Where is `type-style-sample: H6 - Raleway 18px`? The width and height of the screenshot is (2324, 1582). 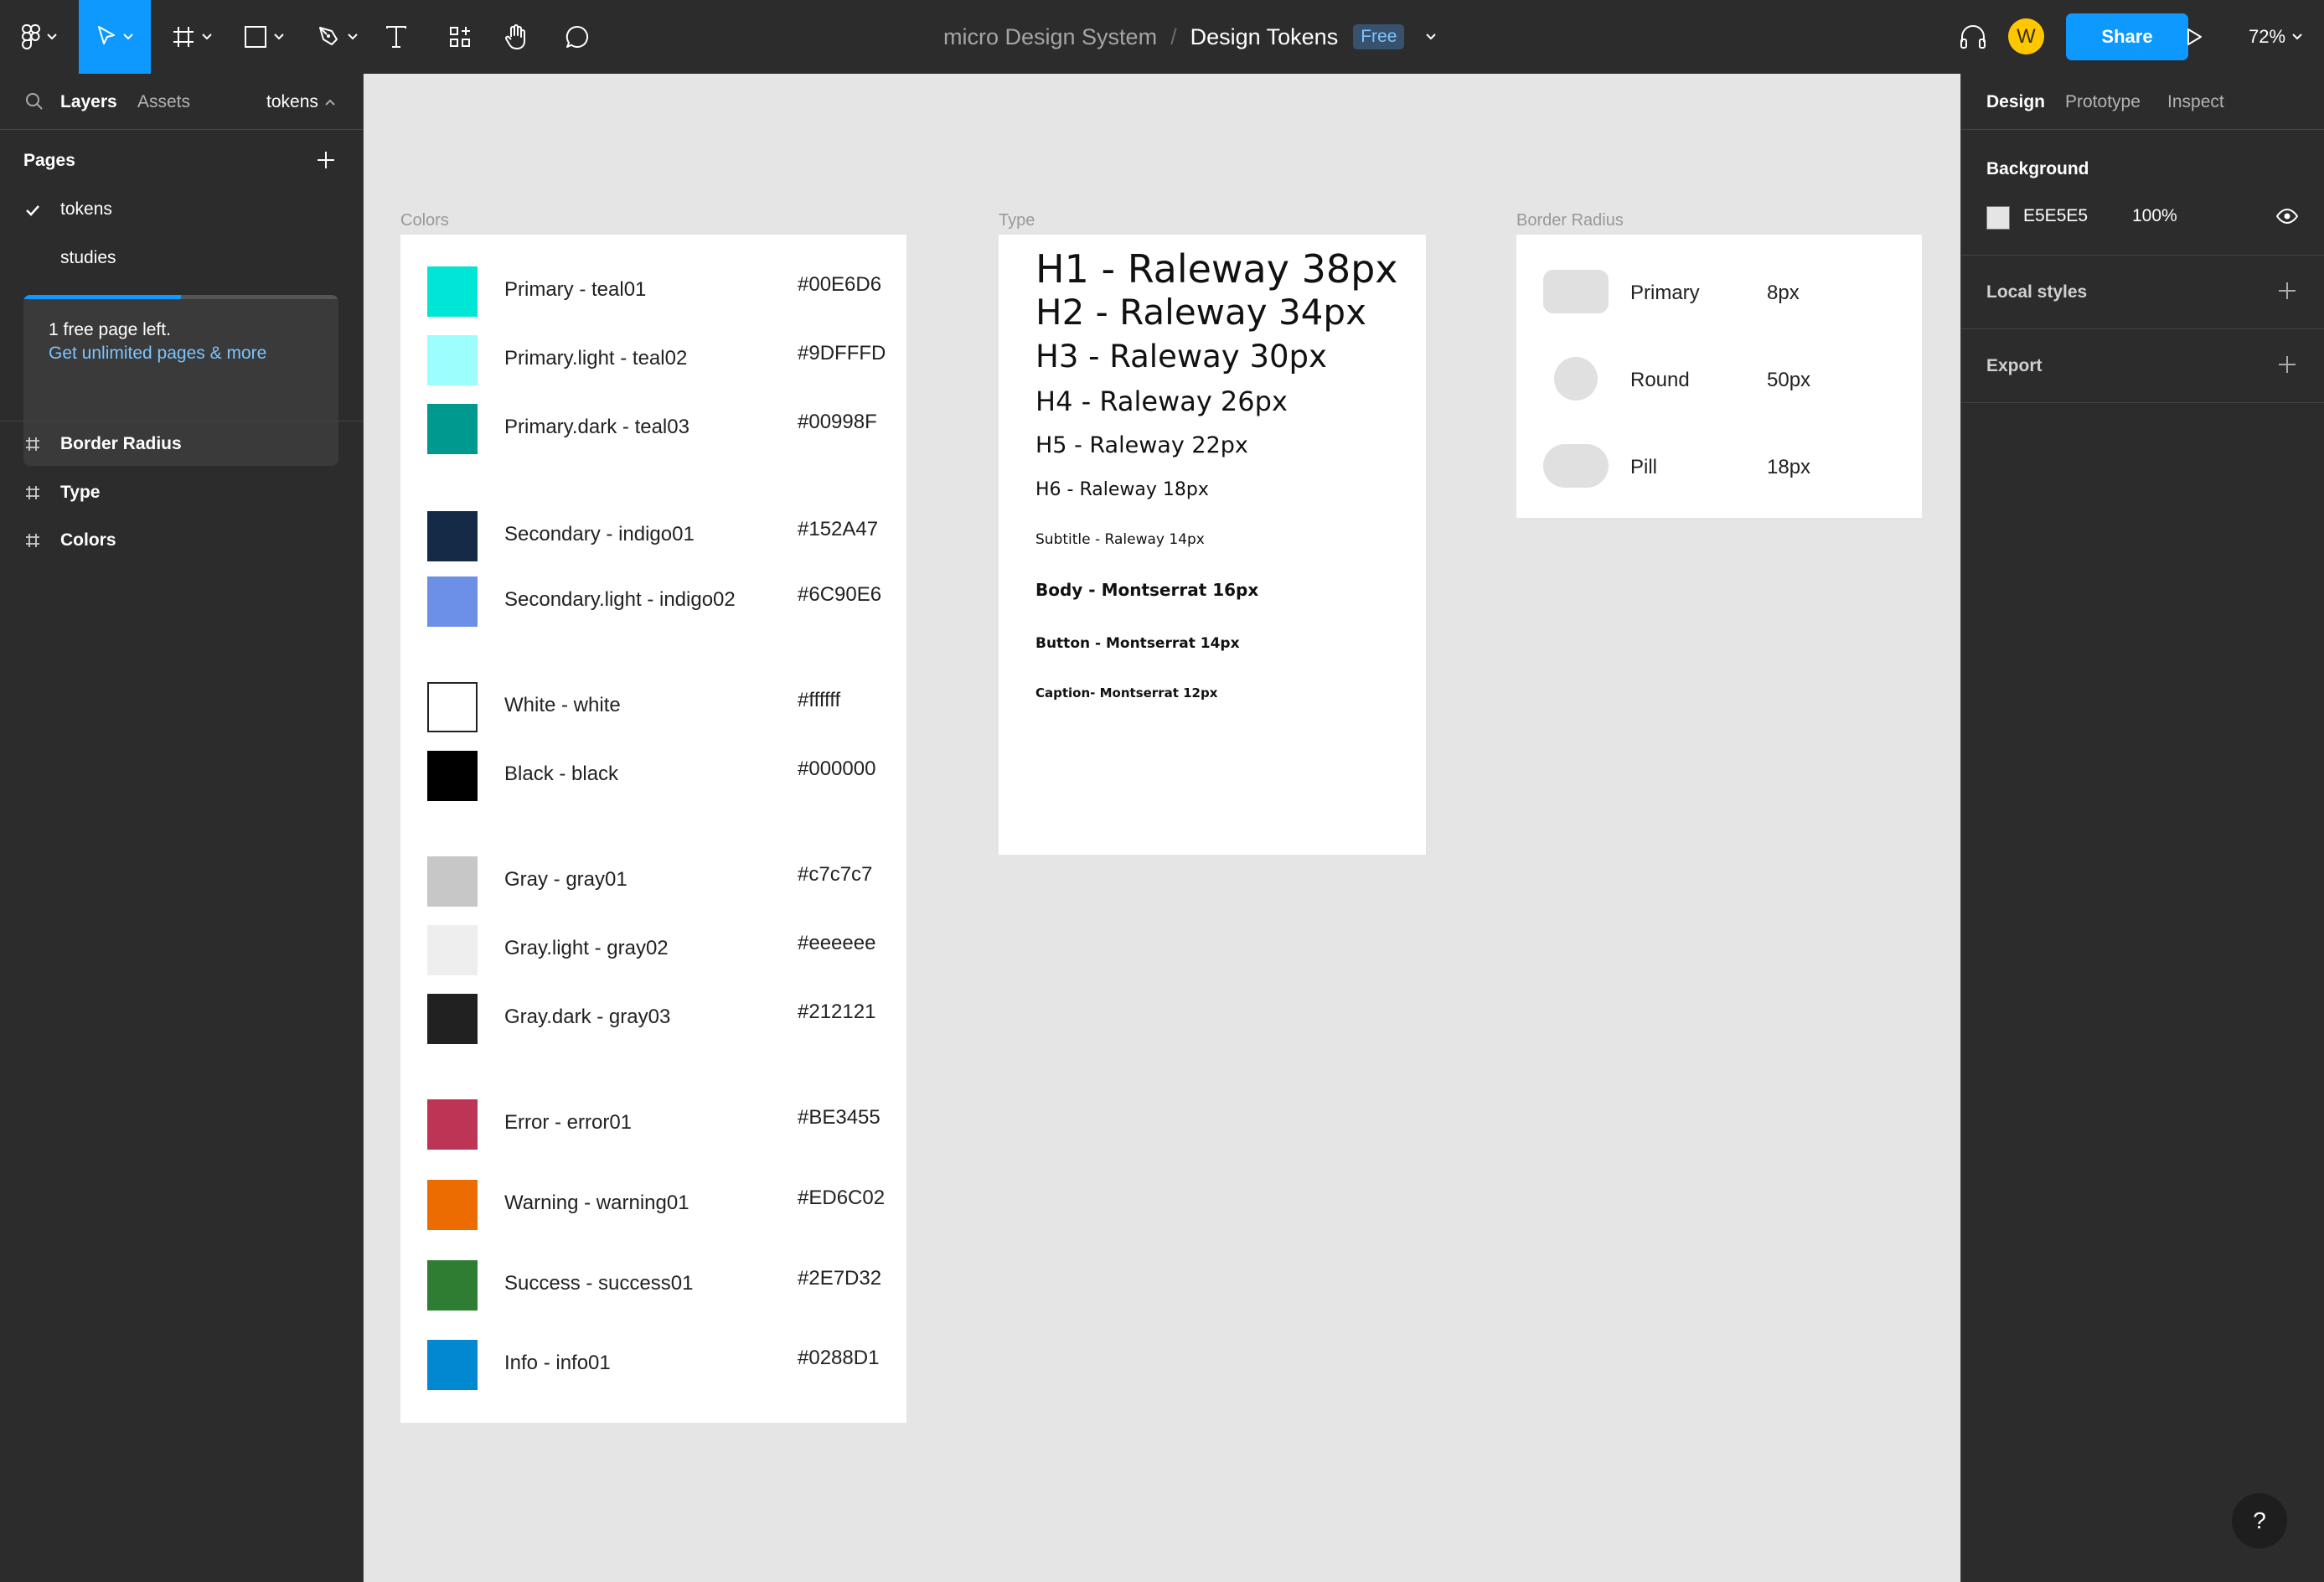
type-style-sample: H6 - Raleway 18px is located at coordinates (1122, 490).